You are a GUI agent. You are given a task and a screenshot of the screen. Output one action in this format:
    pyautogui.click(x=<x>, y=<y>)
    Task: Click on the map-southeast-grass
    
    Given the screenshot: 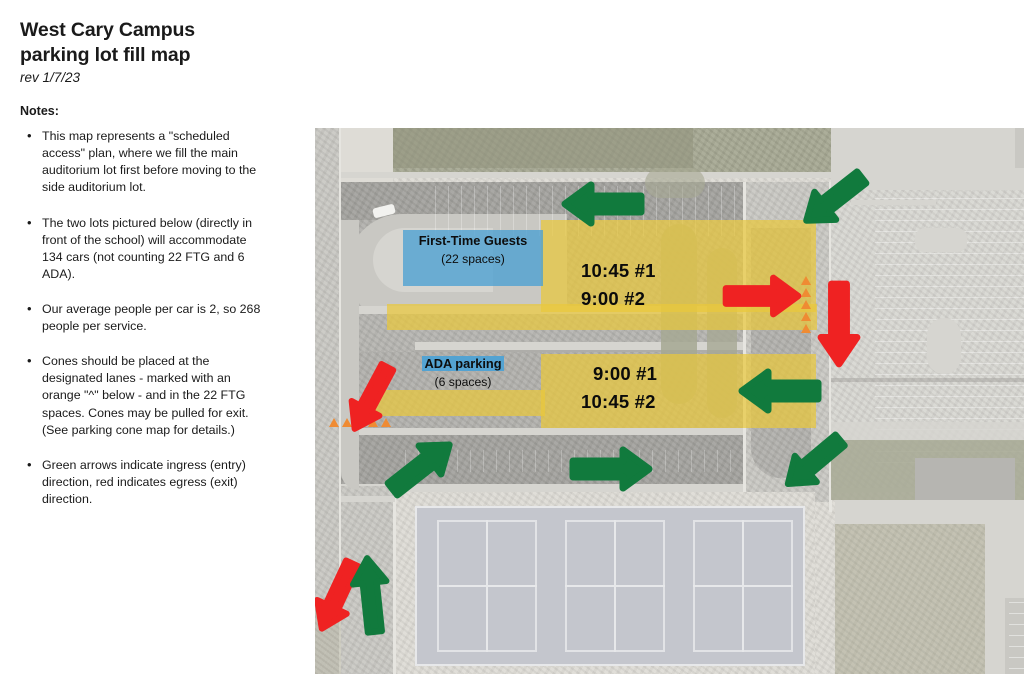 What is the action you would take?
    pyautogui.click(x=910, y=599)
    